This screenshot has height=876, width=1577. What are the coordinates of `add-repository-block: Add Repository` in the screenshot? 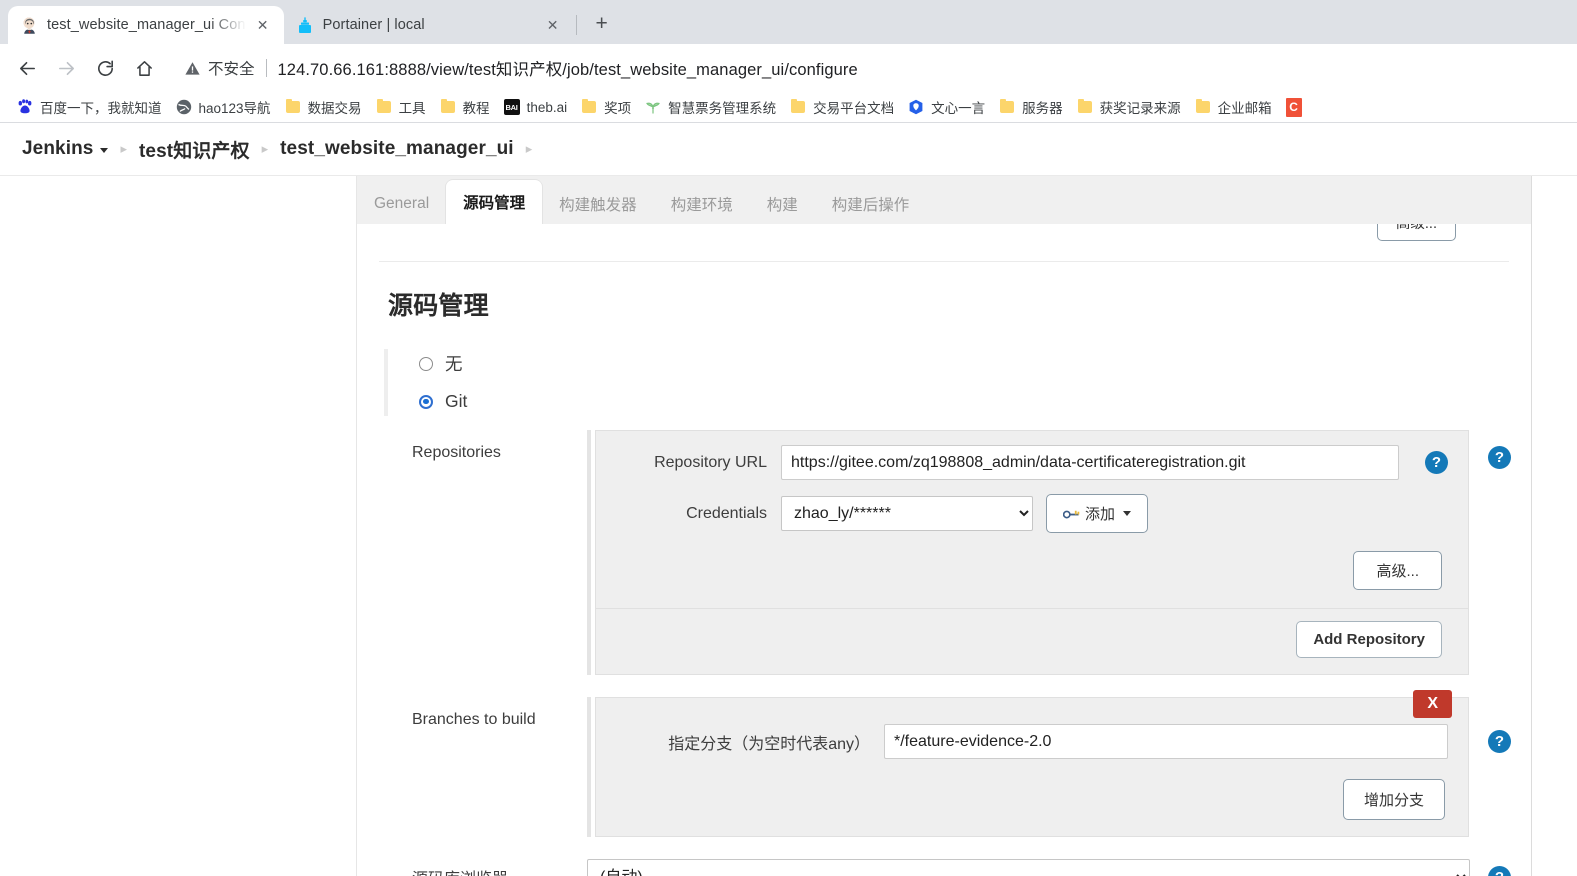 It's located at (1032, 642).